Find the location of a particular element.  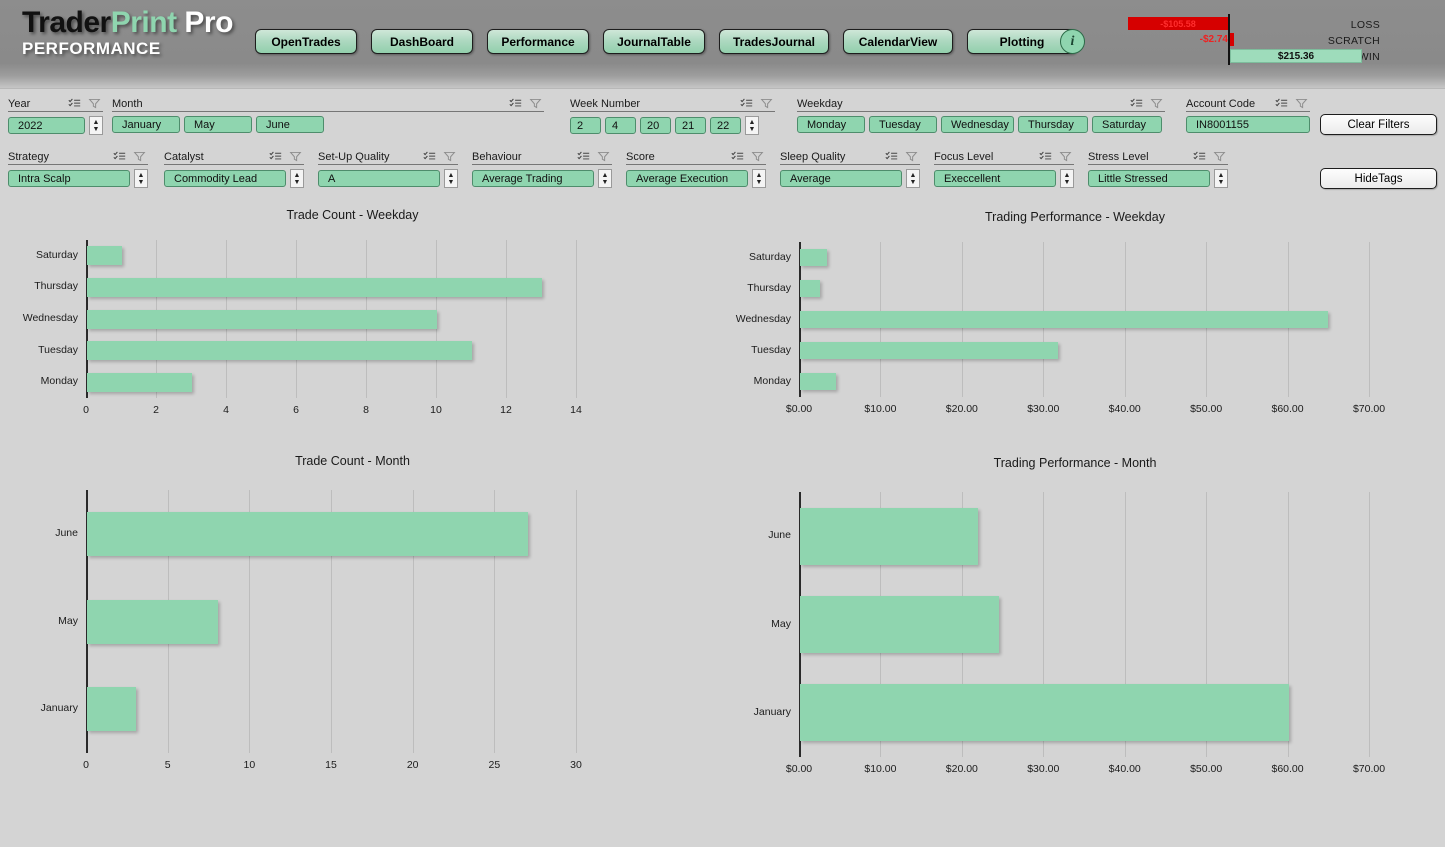

filter-behaviour-spinner: ▲ ▼ is located at coordinates (605, 178).